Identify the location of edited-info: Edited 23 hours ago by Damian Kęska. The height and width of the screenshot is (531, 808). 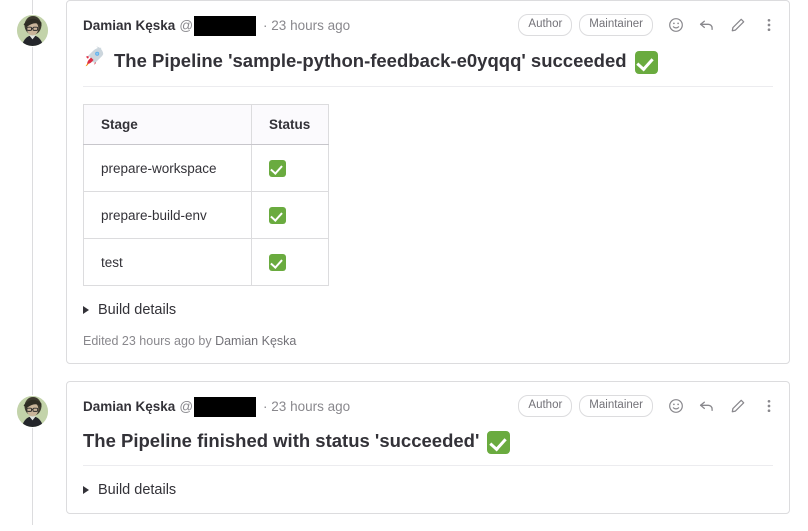
(428, 333).